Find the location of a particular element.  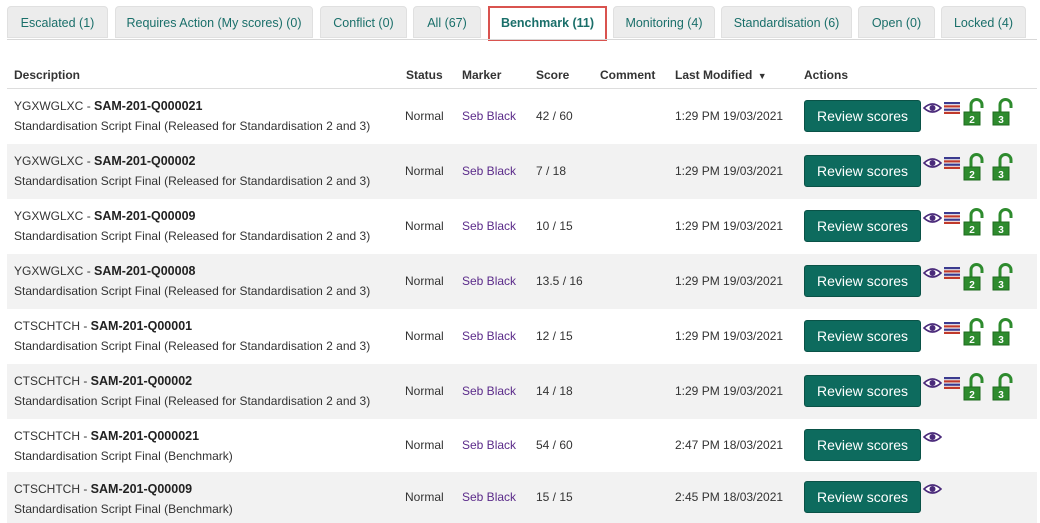

tab-requires-action: Requires Action (My scores) (0) is located at coordinates (214, 22).